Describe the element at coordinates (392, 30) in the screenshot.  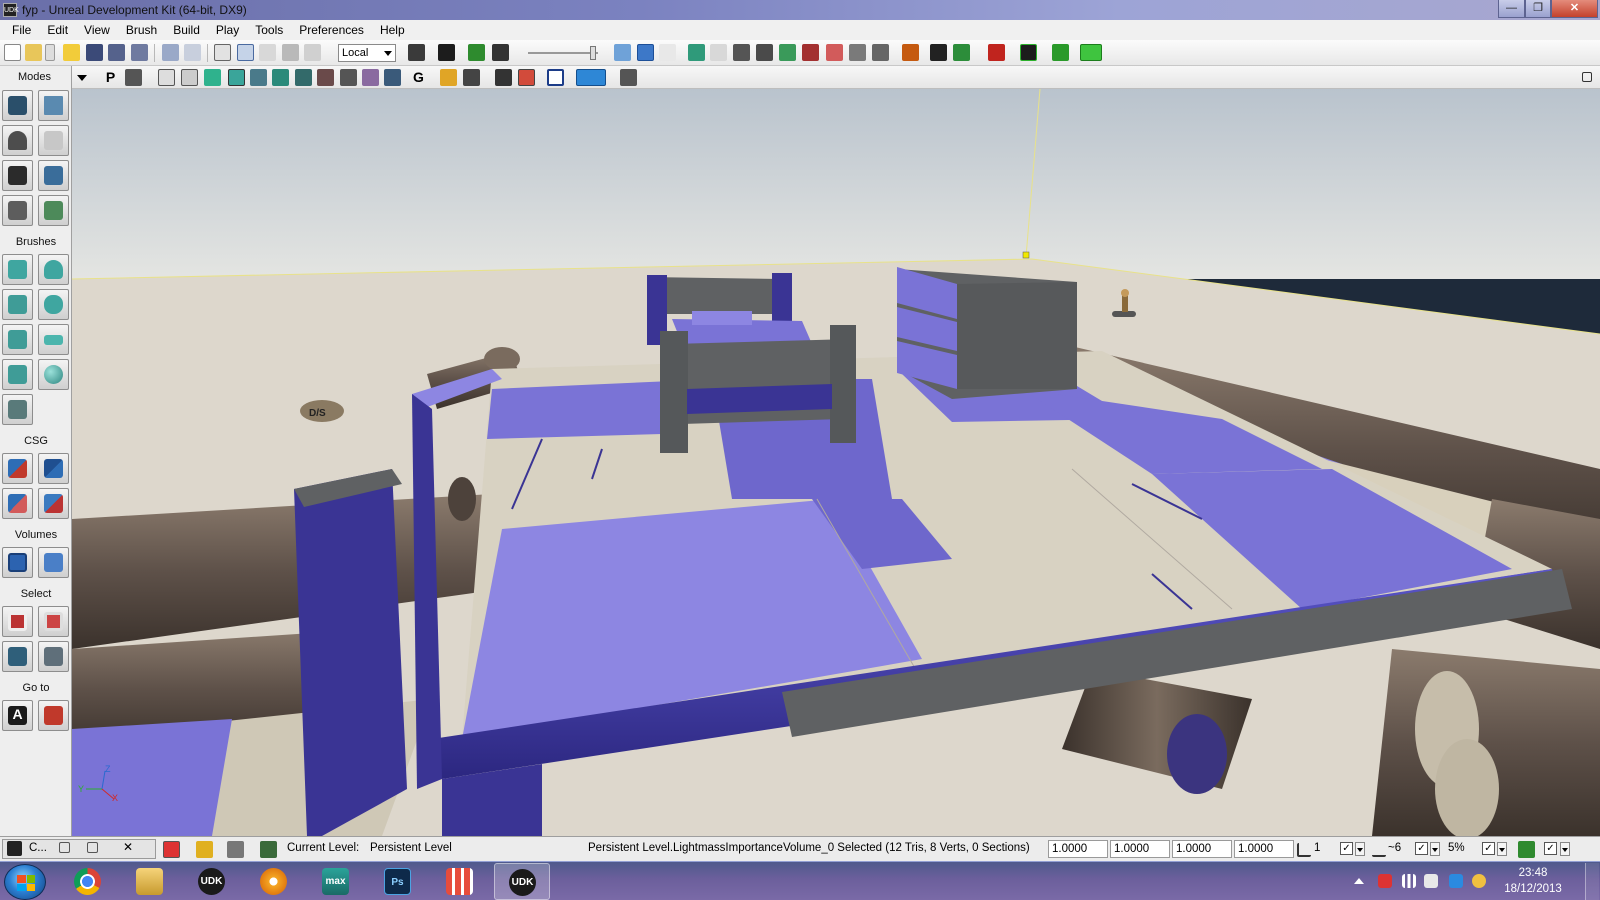
I see `menu-help: Help` at that location.